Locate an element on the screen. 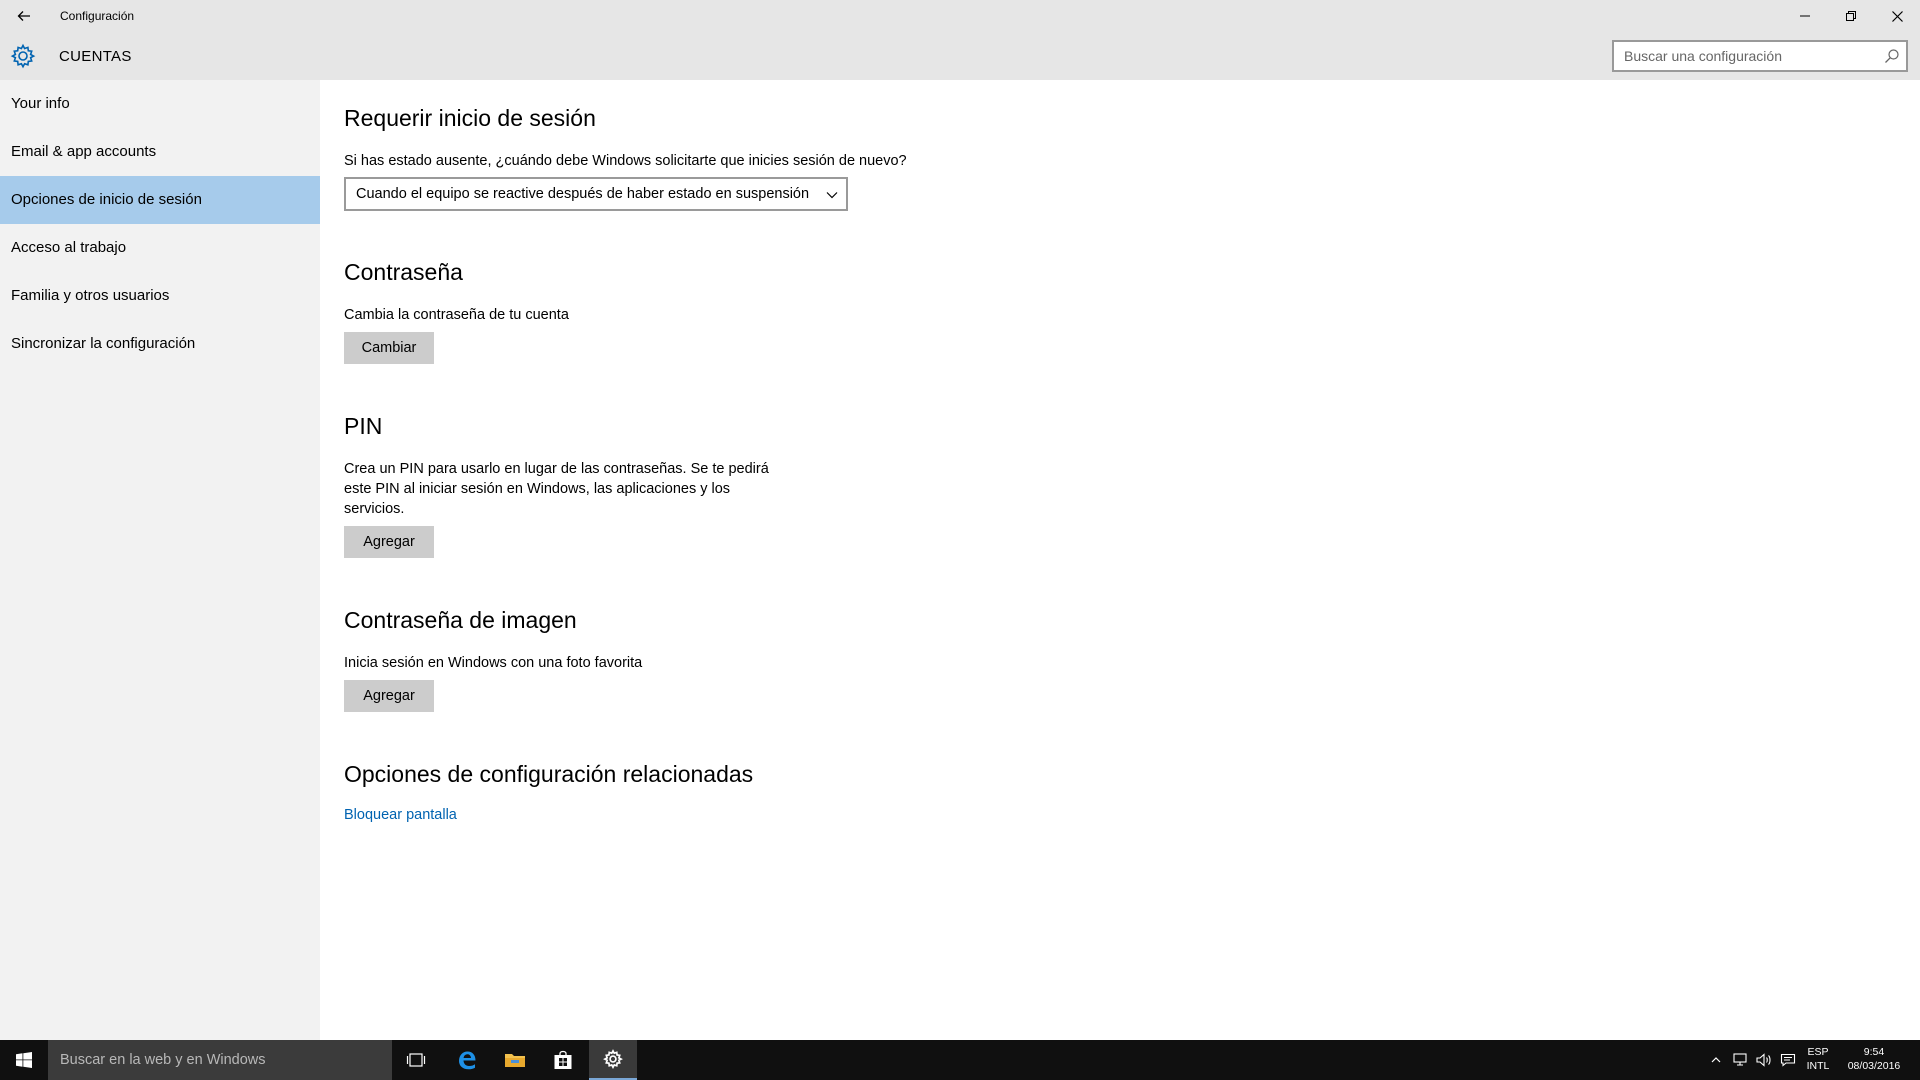  settings-search is located at coordinates (1760, 56).